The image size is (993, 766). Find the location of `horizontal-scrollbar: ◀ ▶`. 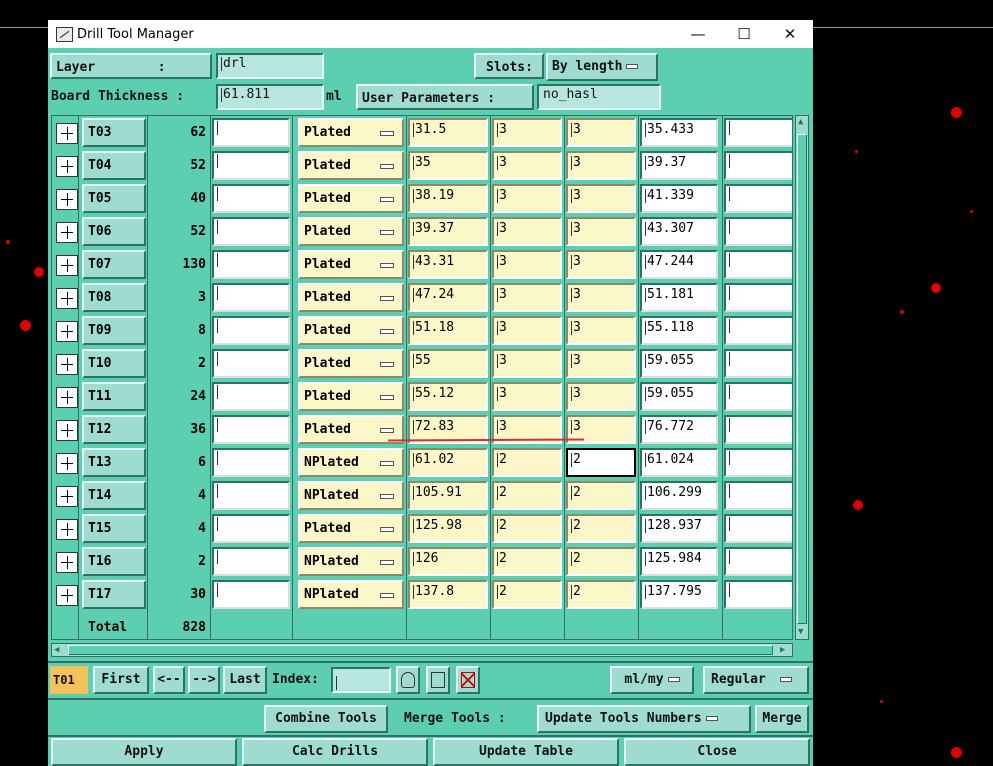

horizontal-scrollbar: ◀ ▶ is located at coordinates (422, 650).